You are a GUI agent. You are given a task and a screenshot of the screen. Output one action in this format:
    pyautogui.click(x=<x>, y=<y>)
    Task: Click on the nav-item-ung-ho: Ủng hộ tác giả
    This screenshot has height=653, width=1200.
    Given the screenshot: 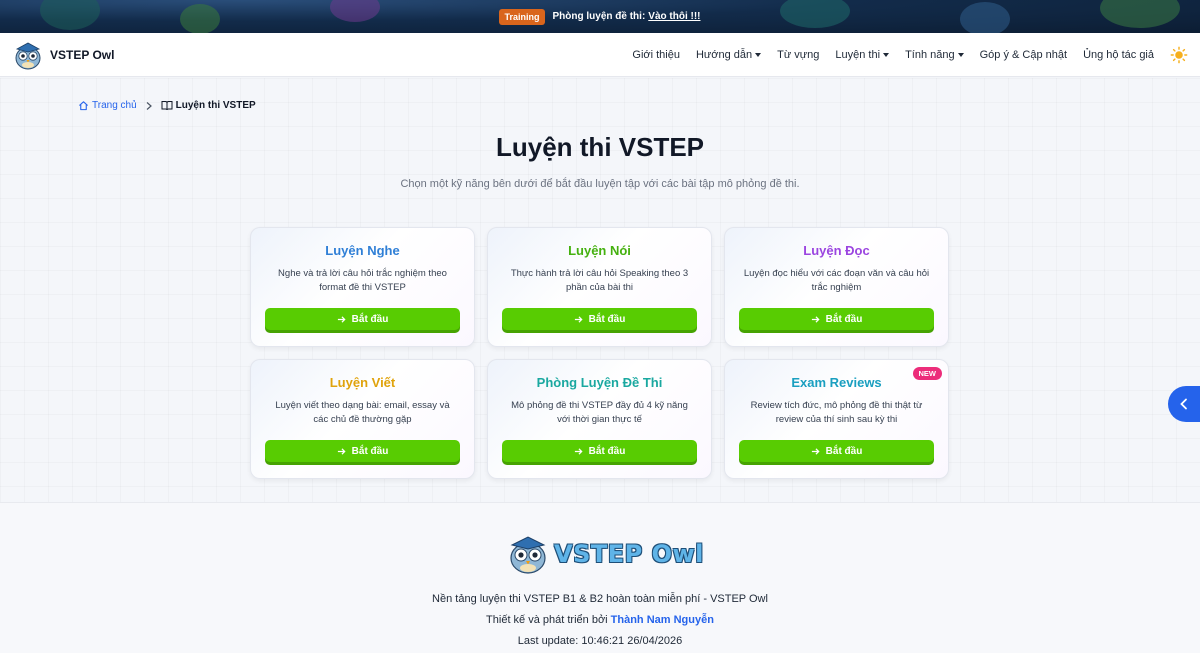 What is the action you would take?
    pyautogui.click(x=1118, y=55)
    